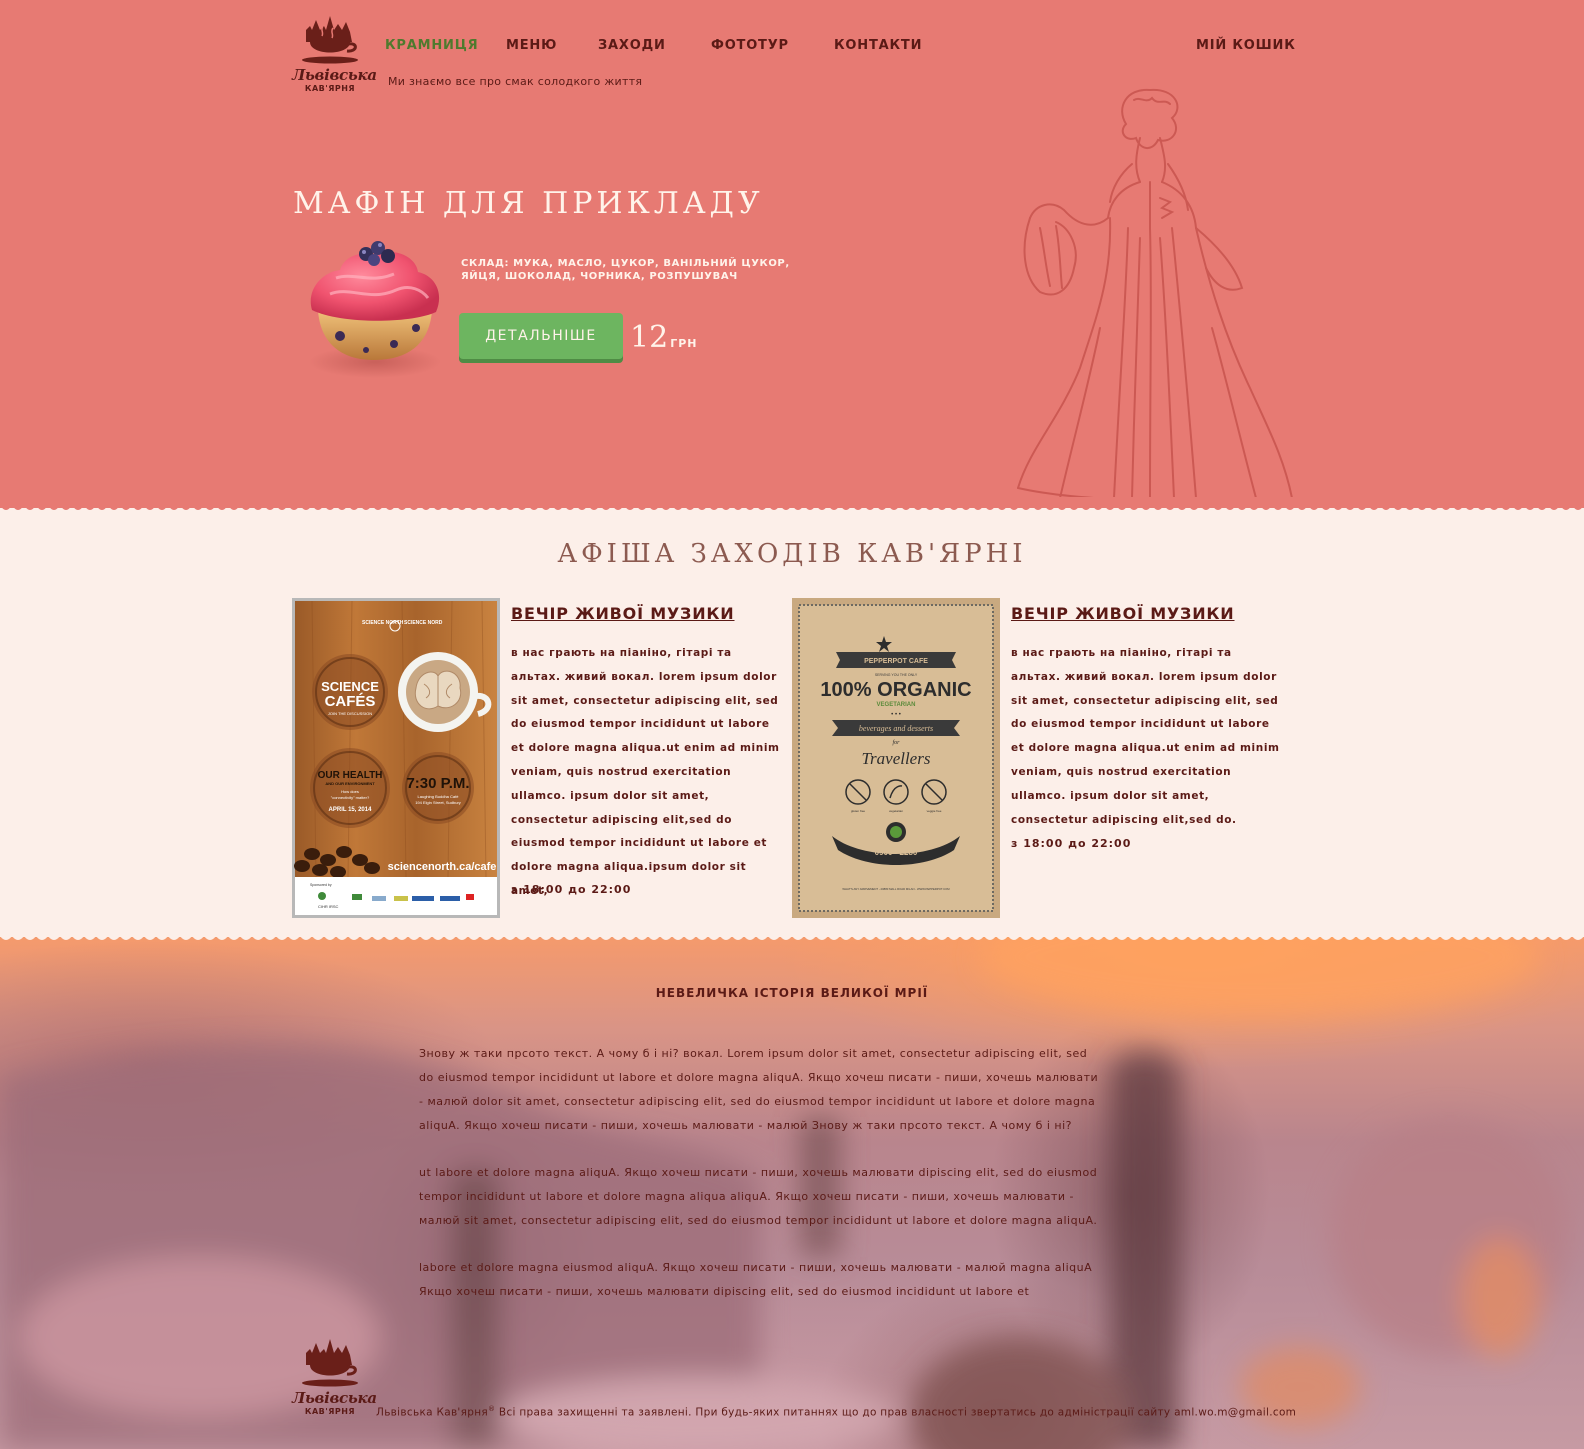  What do you see at coordinates (896, 661) in the screenshot?
I see `poster-ribbon-text: PEPPERPOT CAFE` at bounding box center [896, 661].